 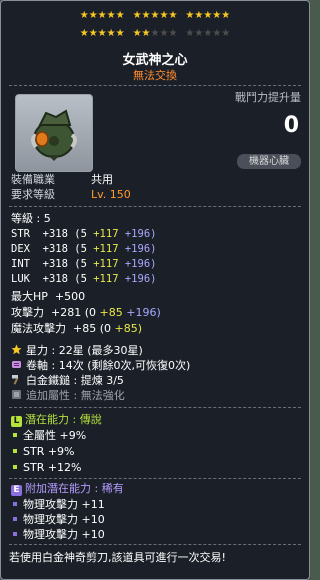 What do you see at coordinates (128, 328) in the screenshot?
I see `magic-attack-bonus: +85)` at bounding box center [128, 328].